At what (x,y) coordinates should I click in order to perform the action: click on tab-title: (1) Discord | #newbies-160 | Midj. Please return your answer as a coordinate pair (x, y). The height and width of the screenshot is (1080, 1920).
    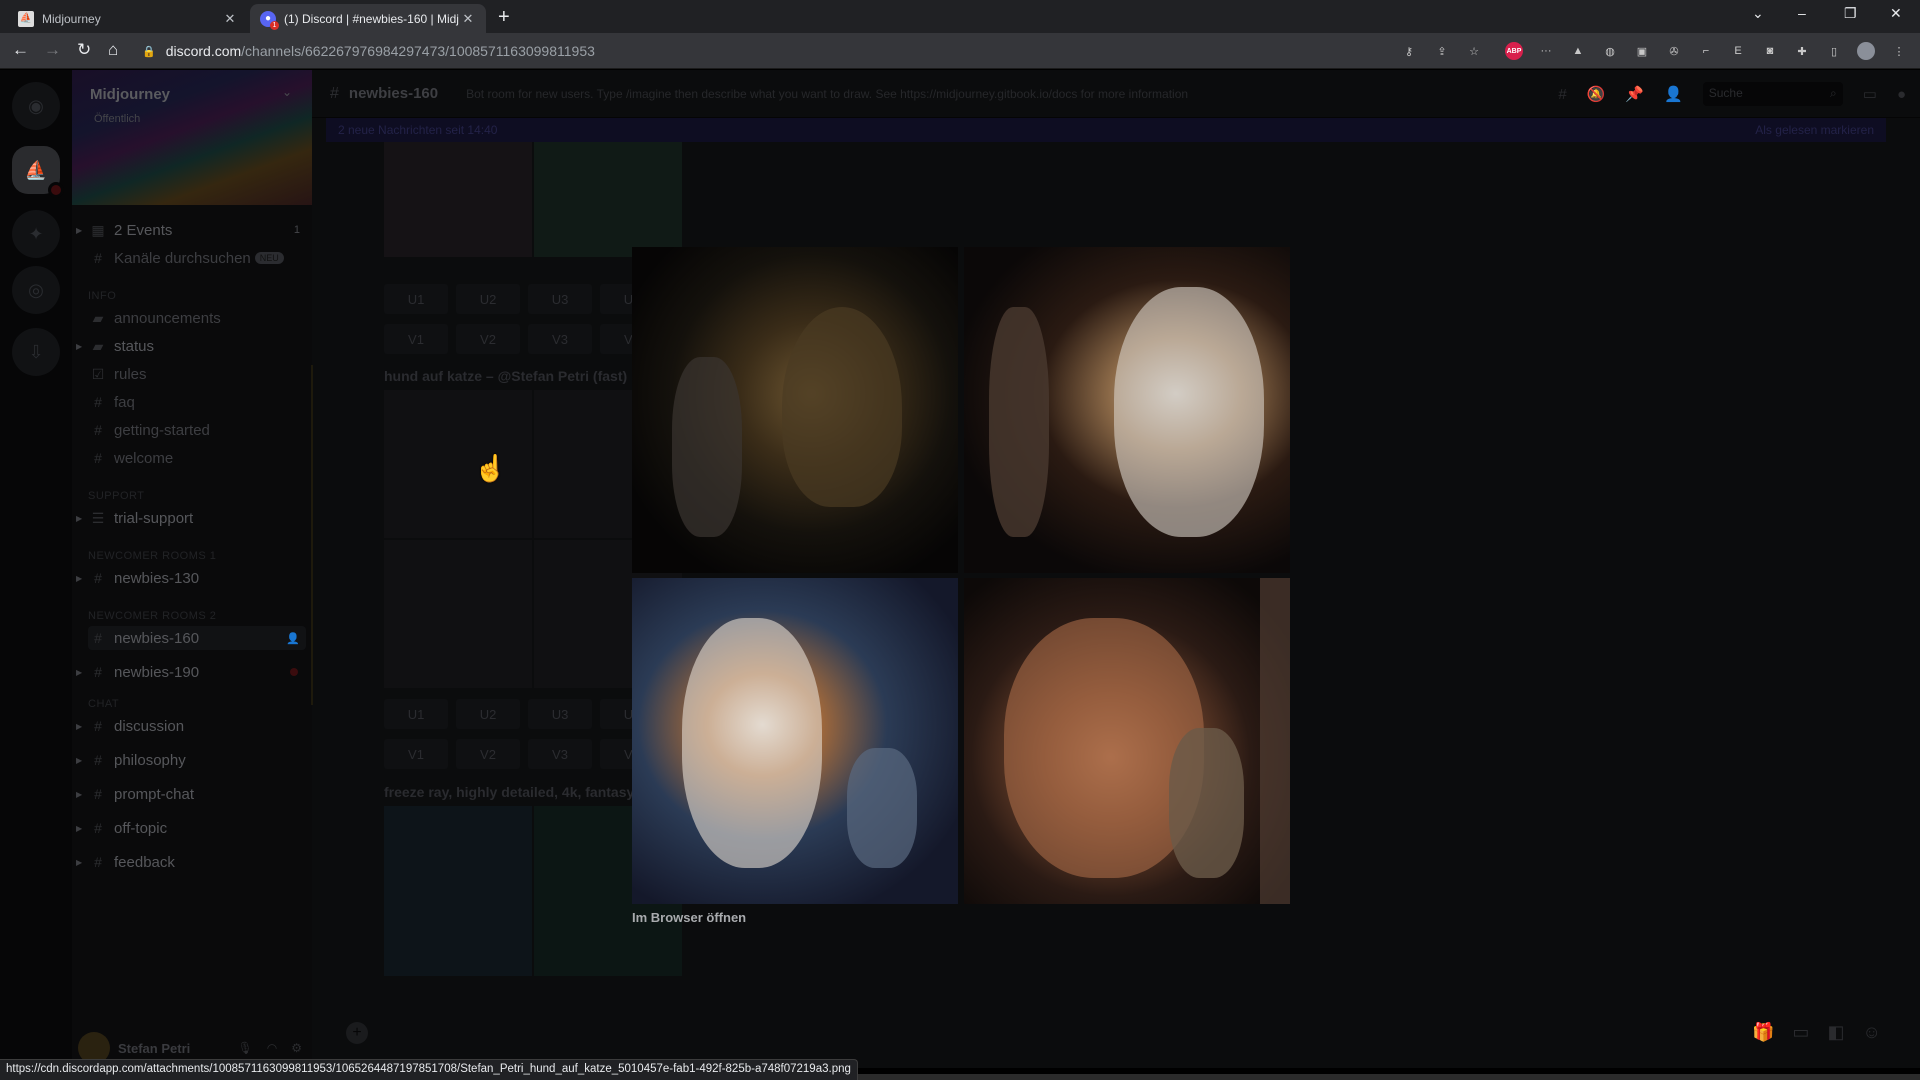
    Looking at the image, I should click on (371, 18).